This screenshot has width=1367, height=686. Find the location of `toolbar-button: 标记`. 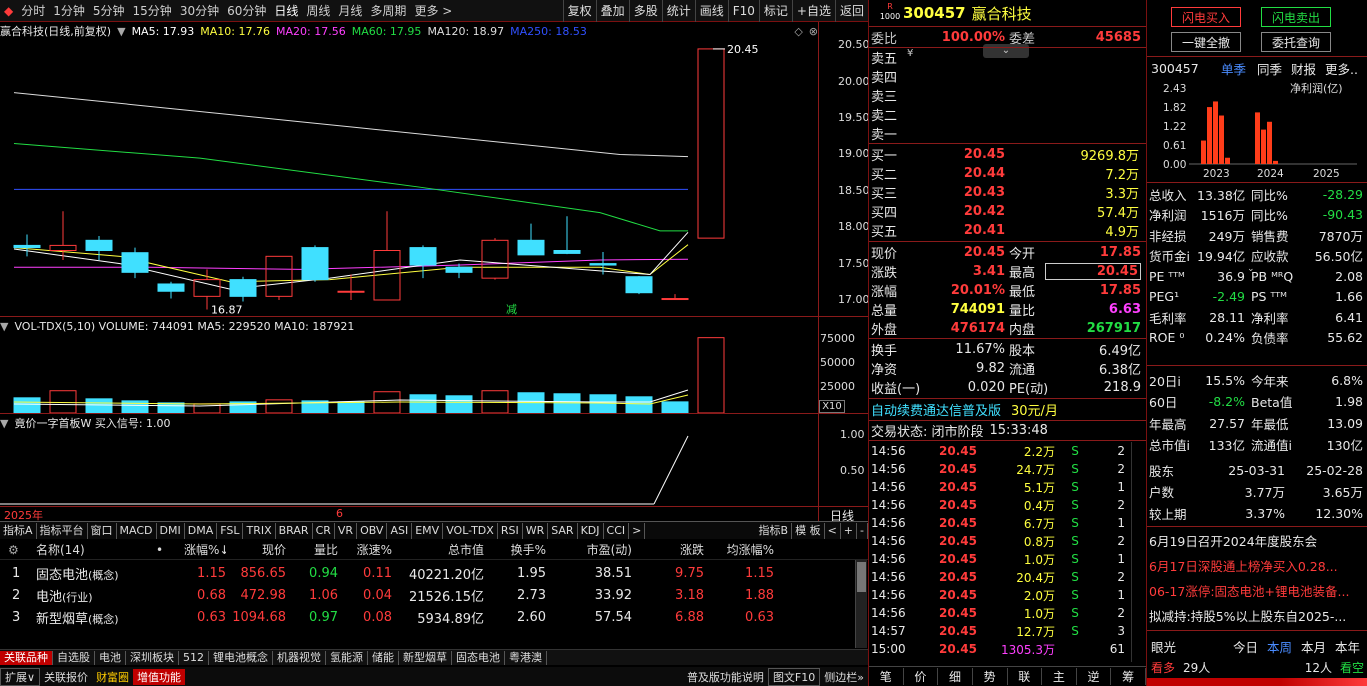

toolbar-button: 标记 is located at coordinates (775, 11).